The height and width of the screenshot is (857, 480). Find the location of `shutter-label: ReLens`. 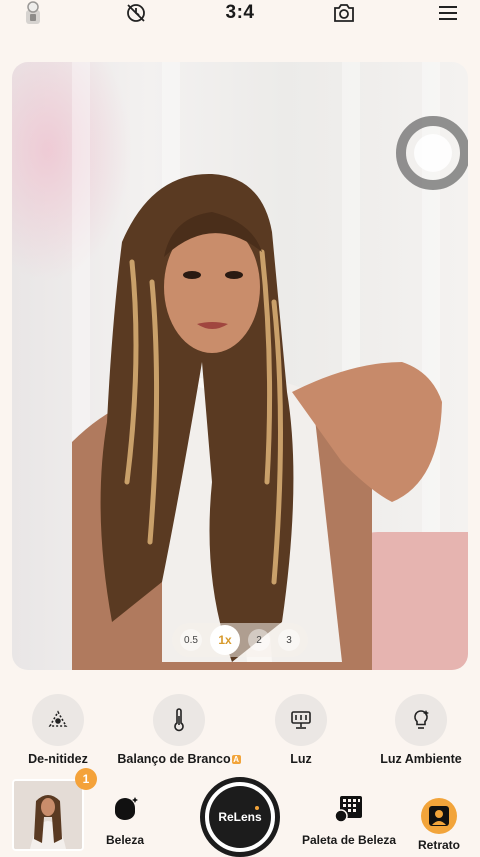

shutter-label: ReLens is located at coordinates (240, 817).